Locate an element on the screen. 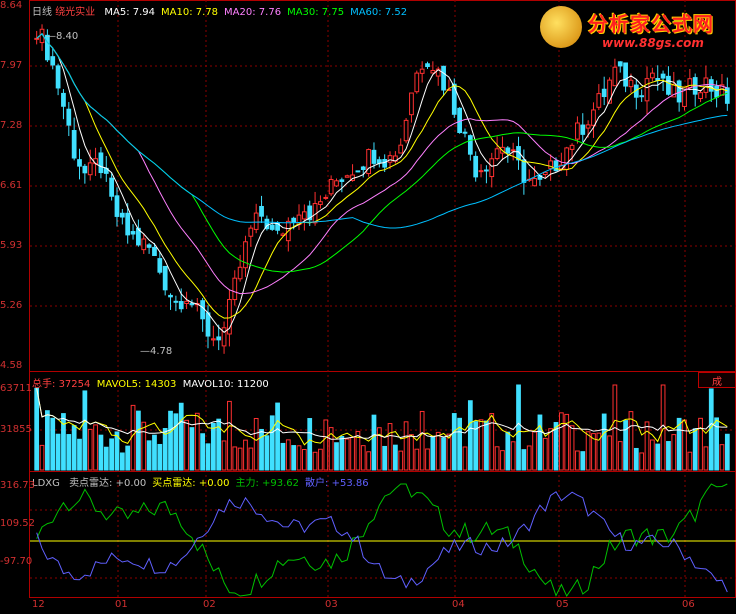  indicator-legend-1: 买点雷达: +0.00 is located at coordinates (191, 483).